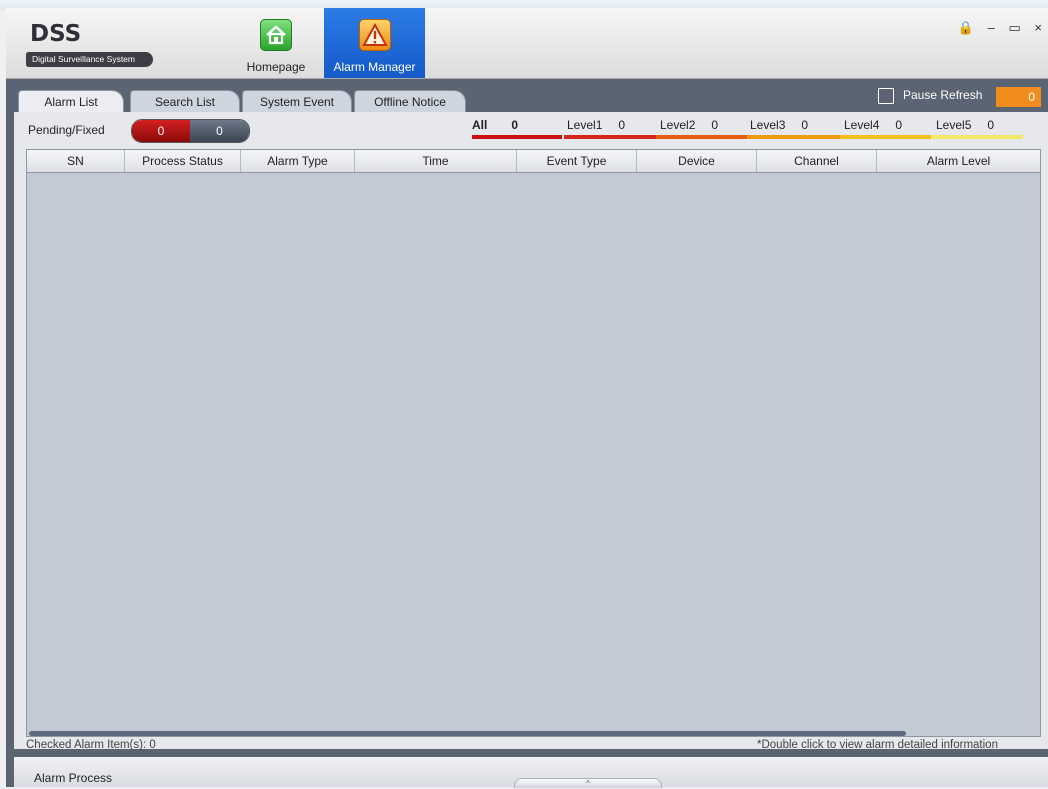 The width and height of the screenshot is (1048, 789). What do you see at coordinates (298, 161) in the screenshot?
I see `column-alarm-type: Alarm Type` at bounding box center [298, 161].